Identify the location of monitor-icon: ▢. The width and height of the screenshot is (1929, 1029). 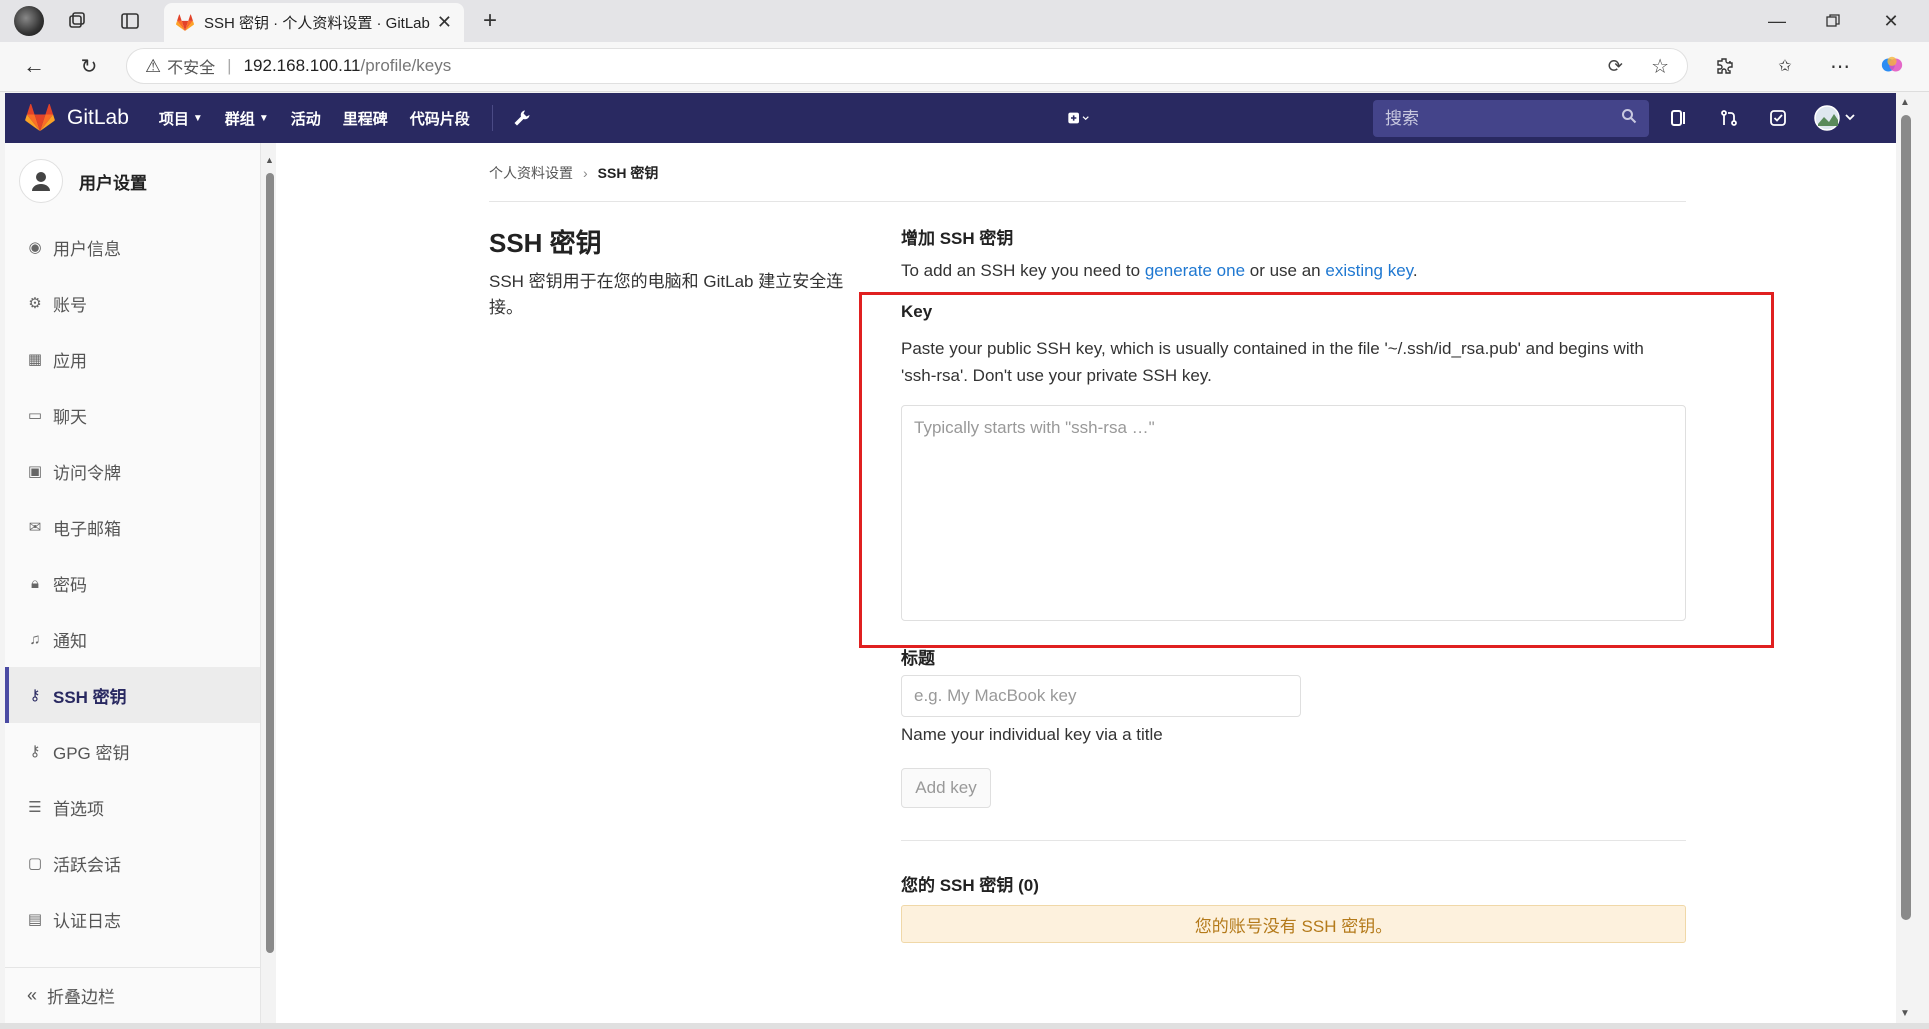
(35, 863).